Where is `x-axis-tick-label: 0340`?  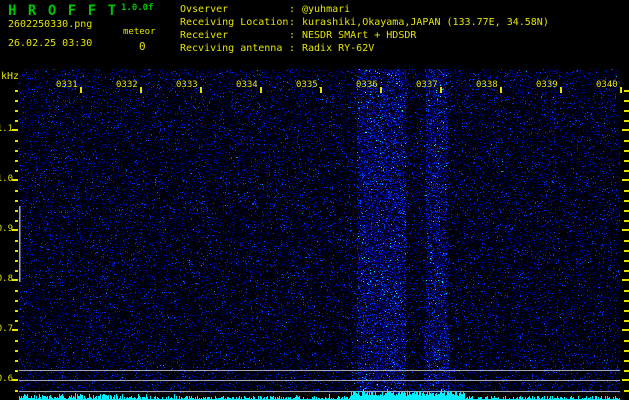
x-axis-tick-label: 0340 is located at coordinates (607, 85).